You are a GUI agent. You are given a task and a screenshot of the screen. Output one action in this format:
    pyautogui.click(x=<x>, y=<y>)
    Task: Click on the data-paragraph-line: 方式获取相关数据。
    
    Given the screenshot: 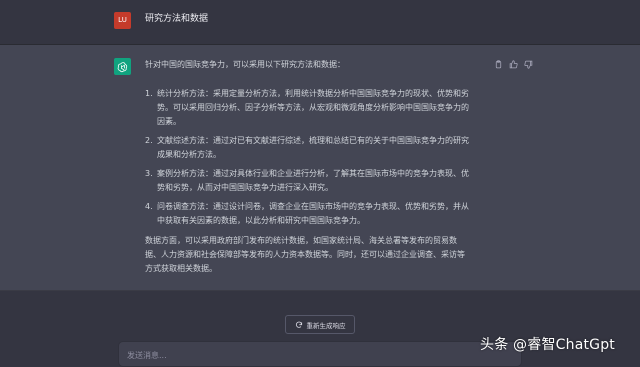 What is the action you would take?
    pyautogui.click(x=181, y=268)
    